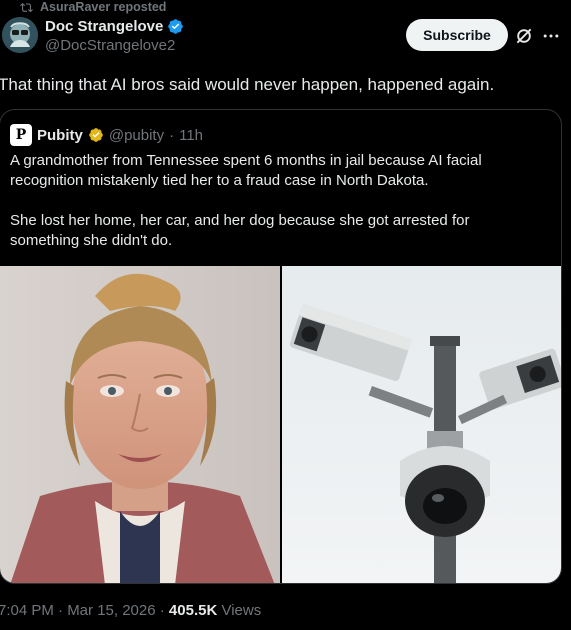  I want to click on quoted-author-handle: @pubity, so click(136, 135).